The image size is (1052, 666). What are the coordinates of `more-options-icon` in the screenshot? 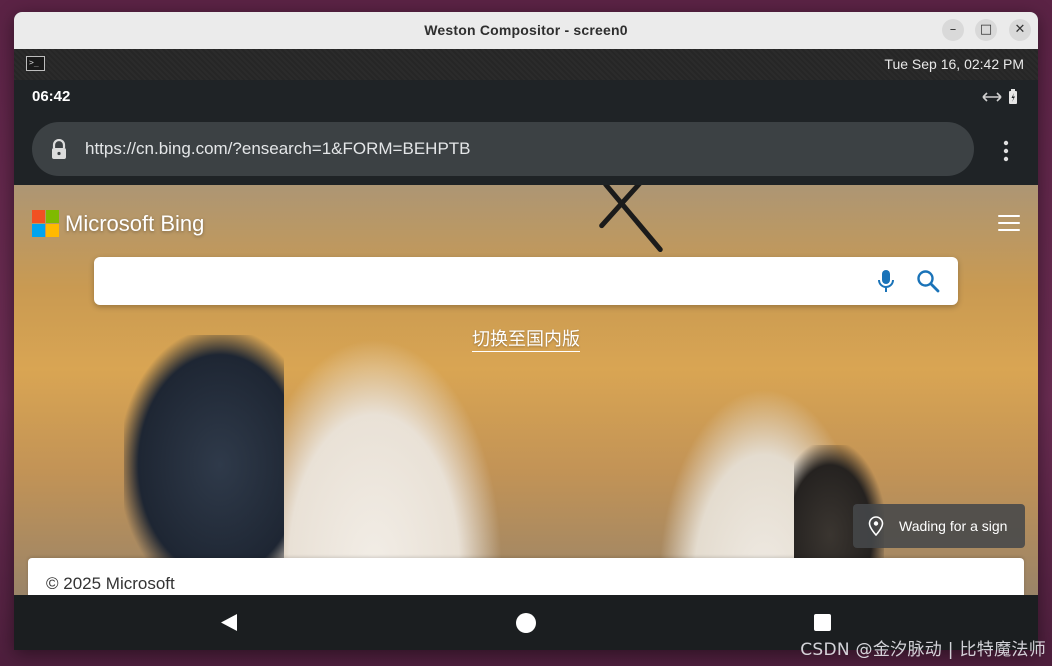 It's located at (1006, 151).